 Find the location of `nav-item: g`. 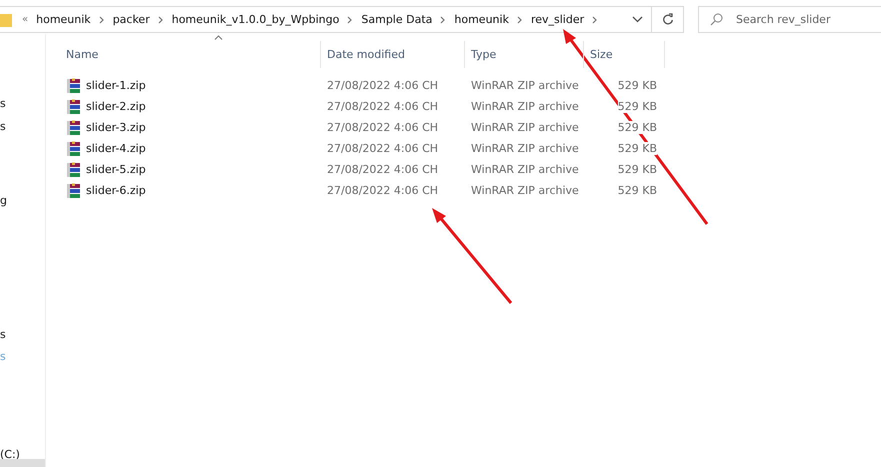

nav-item: g is located at coordinates (3, 200).